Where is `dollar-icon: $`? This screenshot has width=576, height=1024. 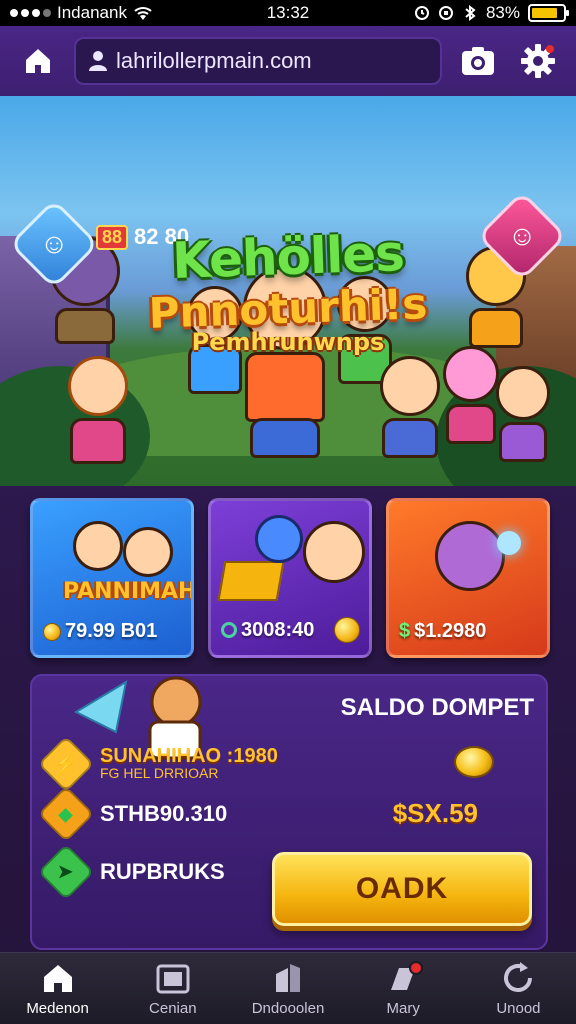 dollar-icon: $ is located at coordinates (405, 631).